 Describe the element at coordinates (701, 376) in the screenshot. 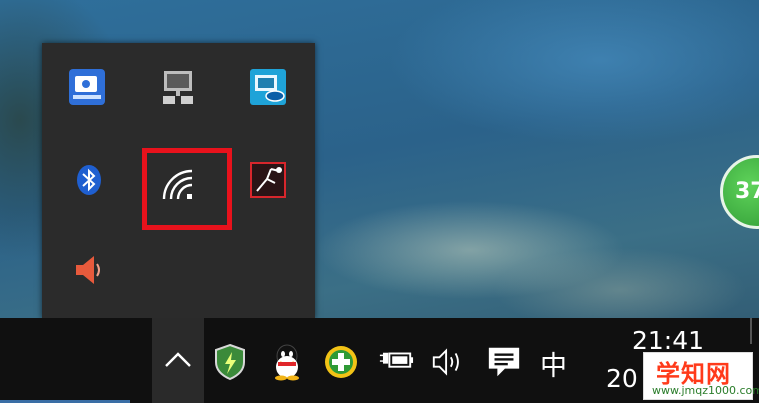

I see `site-watermark: 学知网 www.jmqz1000.com` at that location.